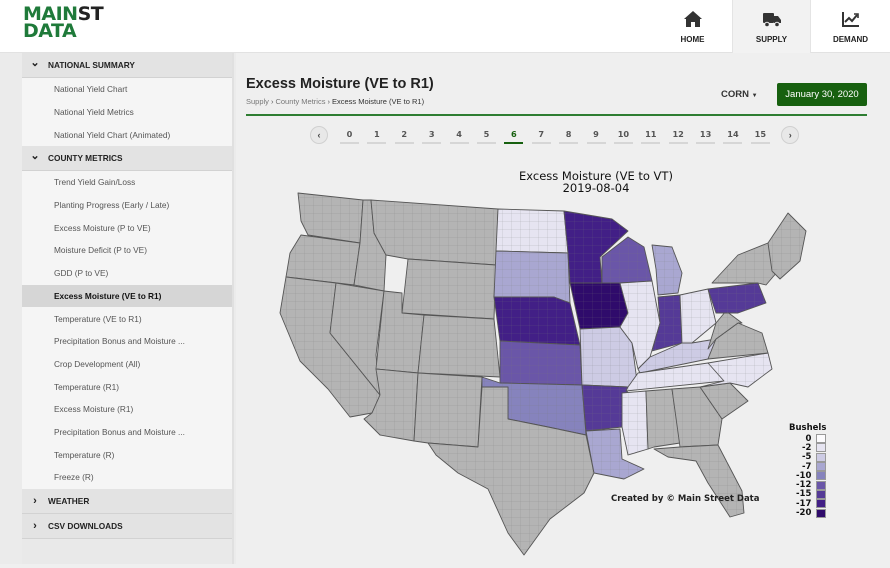  I want to click on caret-down-icon: ▼, so click(754, 96).